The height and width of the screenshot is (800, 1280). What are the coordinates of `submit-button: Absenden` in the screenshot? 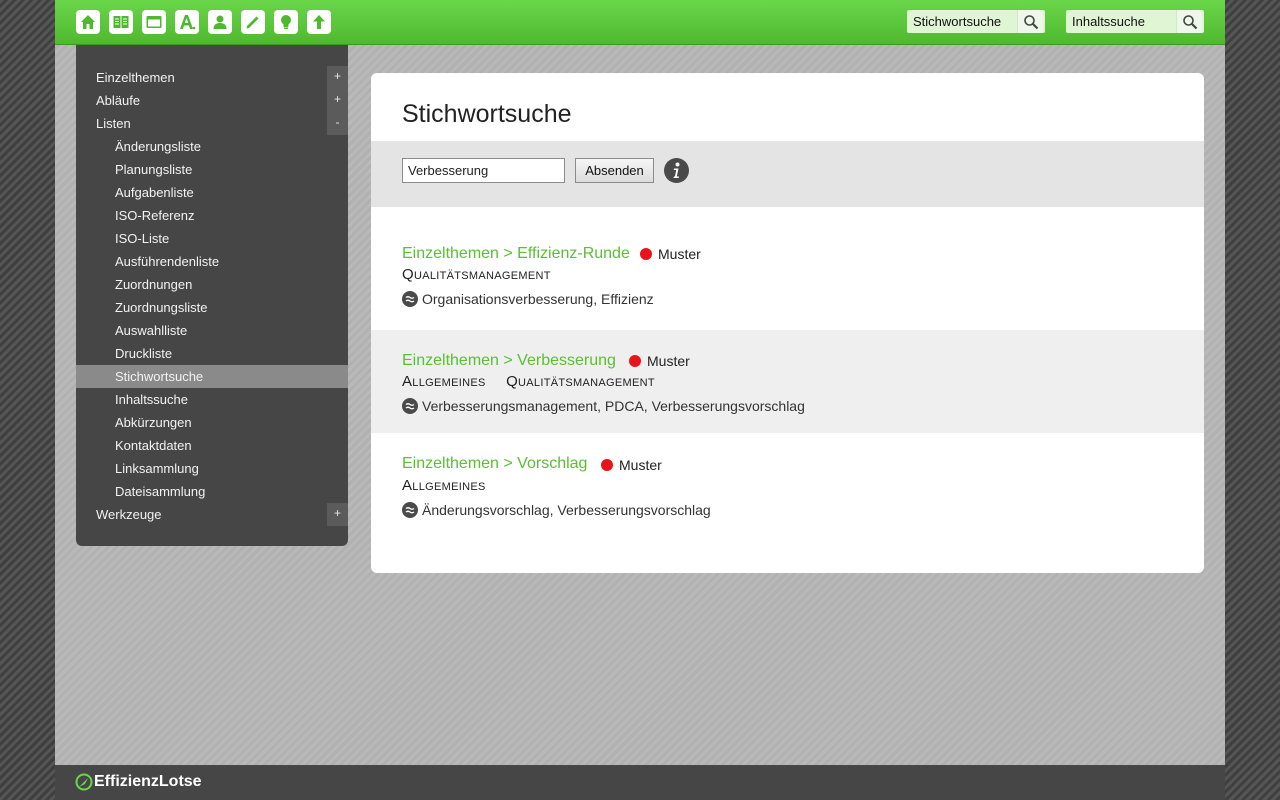 It's located at (614, 170).